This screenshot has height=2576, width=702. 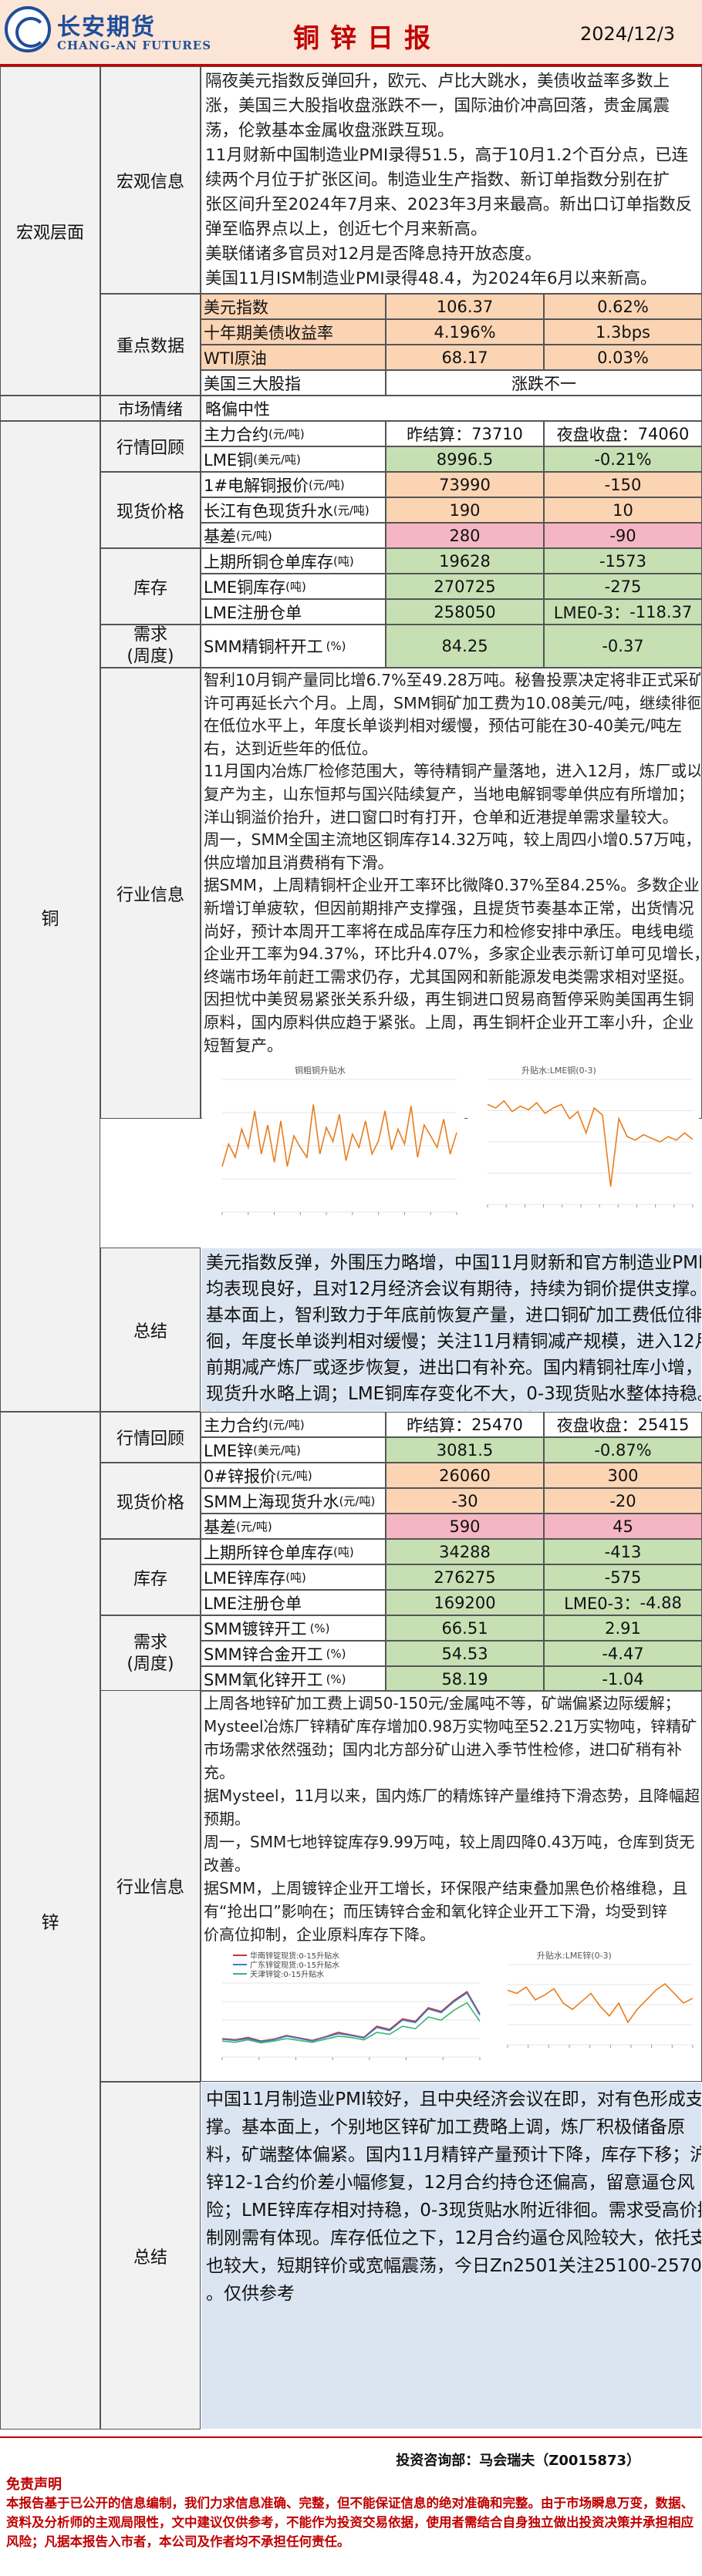 What do you see at coordinates (623, 484) in the screenshot?
I see `spot-change: -150` at bounding box center [623, 484].